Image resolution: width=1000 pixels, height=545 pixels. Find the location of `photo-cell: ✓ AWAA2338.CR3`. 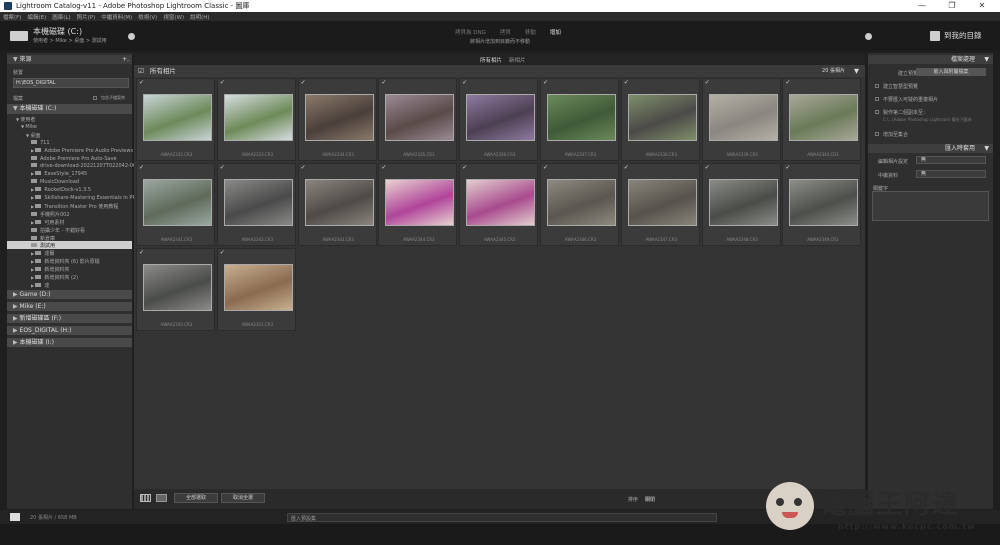

photo-cell: ✓ AWAA2338.CR3 is located at coordinates (660, 119).